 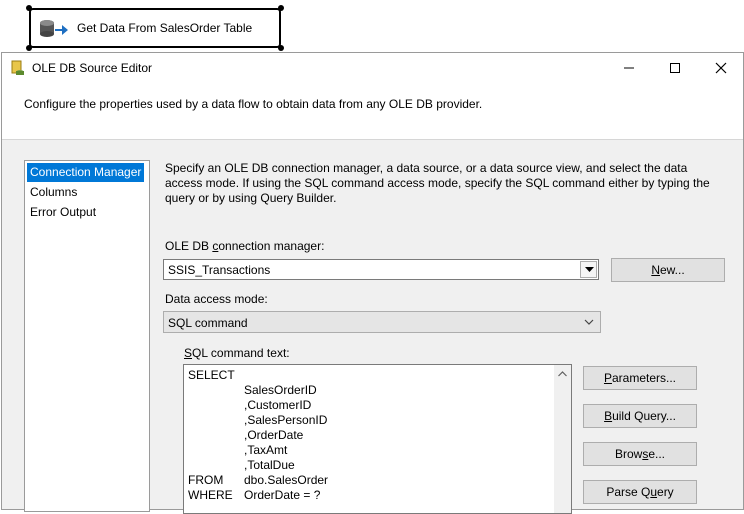 What do you see at coordinates (588, 269) in the screenshot?
I see `dropdown-arrow-icon` at bounding box center [588, 269].